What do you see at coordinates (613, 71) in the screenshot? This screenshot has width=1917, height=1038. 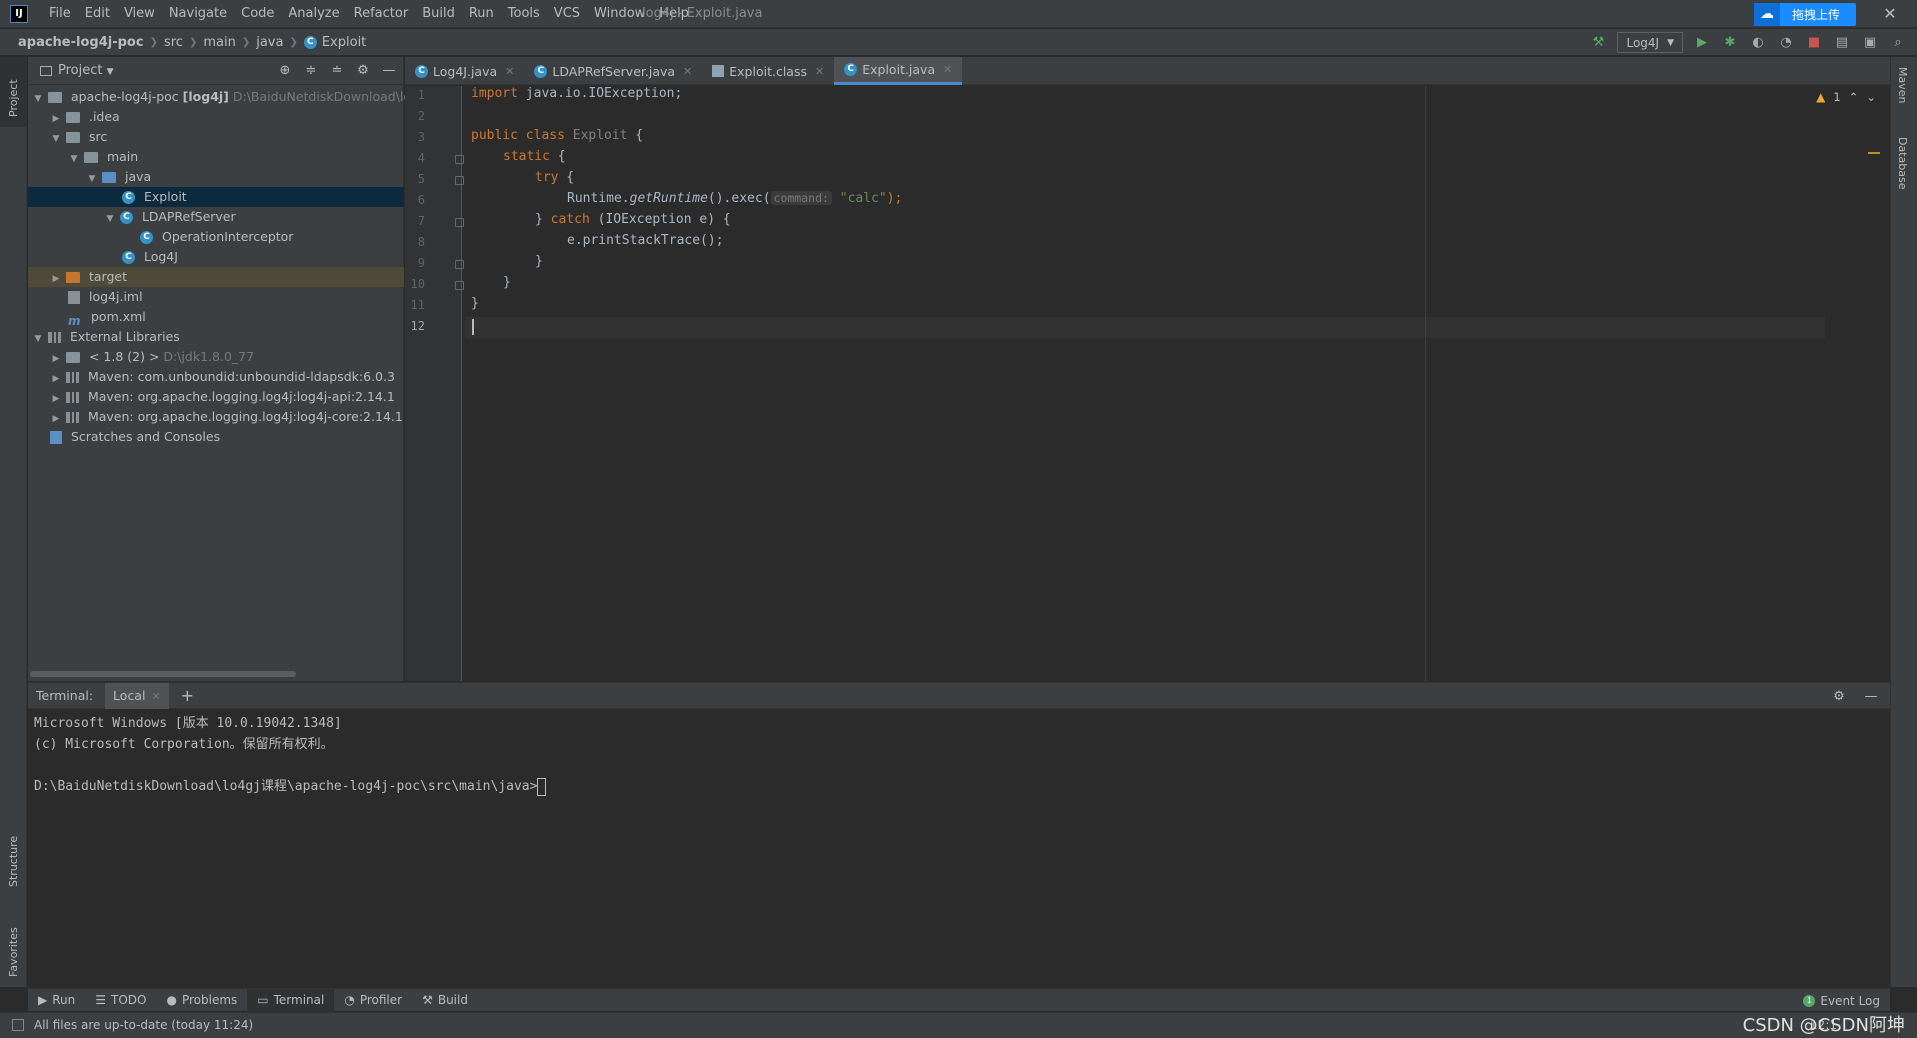 I see `tab-ldaprefserver-java: C LDAPRefServer.java ✕` at bounding box center [613, 71].